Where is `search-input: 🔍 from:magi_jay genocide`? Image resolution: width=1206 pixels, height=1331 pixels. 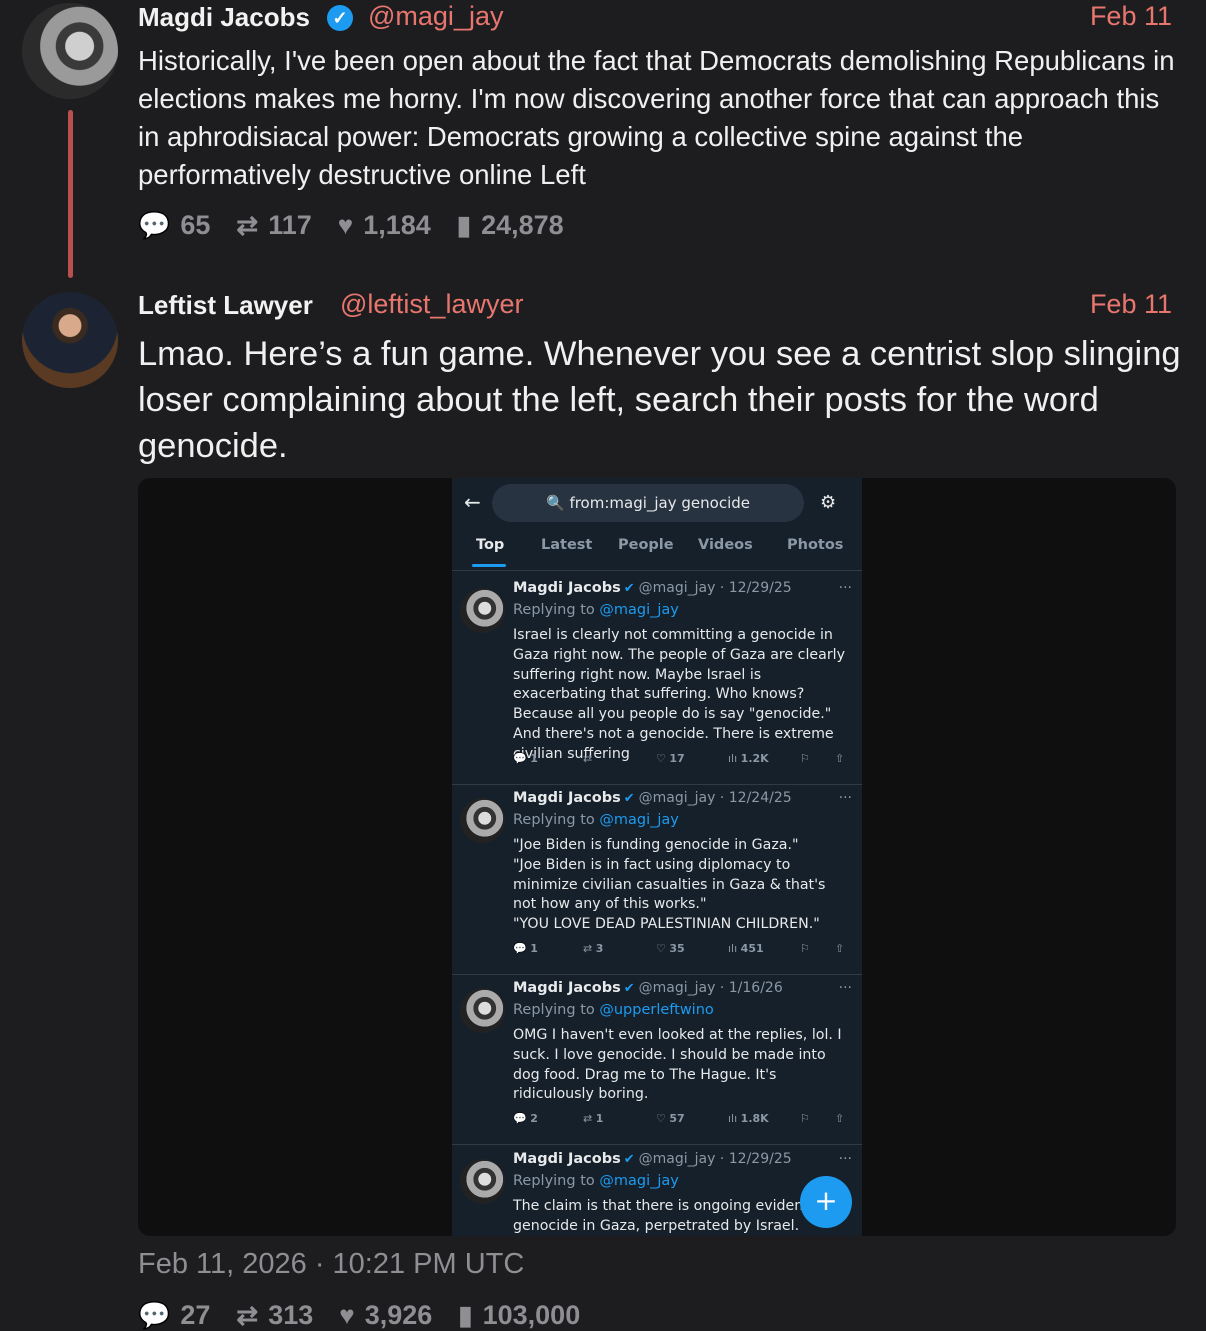
search-input: 🔍 from:magi_jay genocide is located at coordinates (648, 503).